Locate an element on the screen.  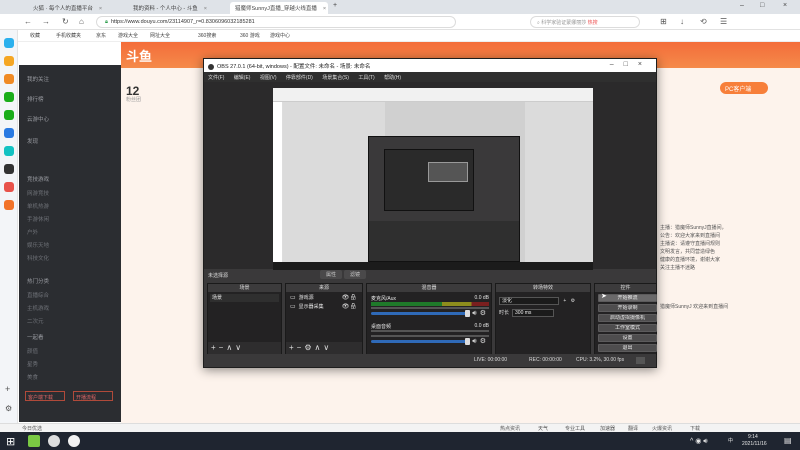
sidebar-item: 颜值 is located at coordinates (32, 351).